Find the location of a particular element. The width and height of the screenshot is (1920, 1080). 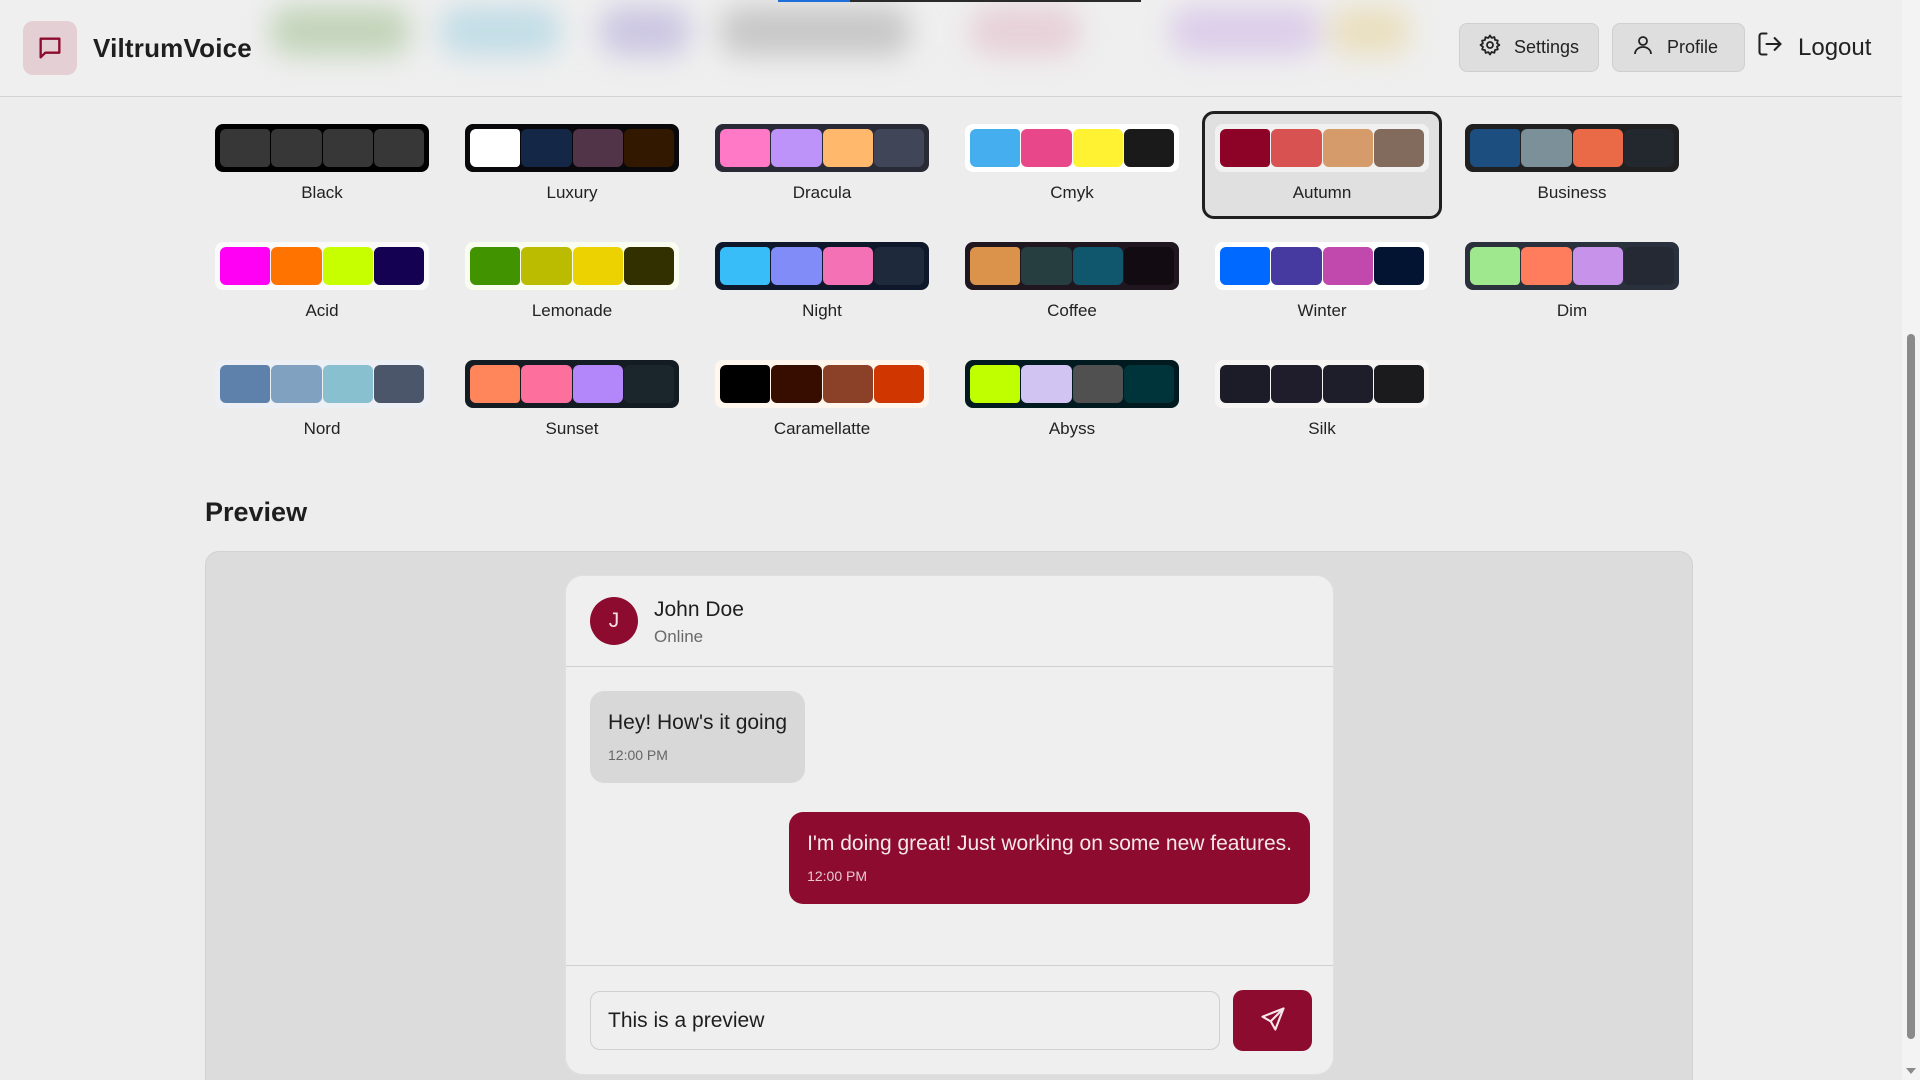

contact-status: Online is located at coordinates (679, 636).